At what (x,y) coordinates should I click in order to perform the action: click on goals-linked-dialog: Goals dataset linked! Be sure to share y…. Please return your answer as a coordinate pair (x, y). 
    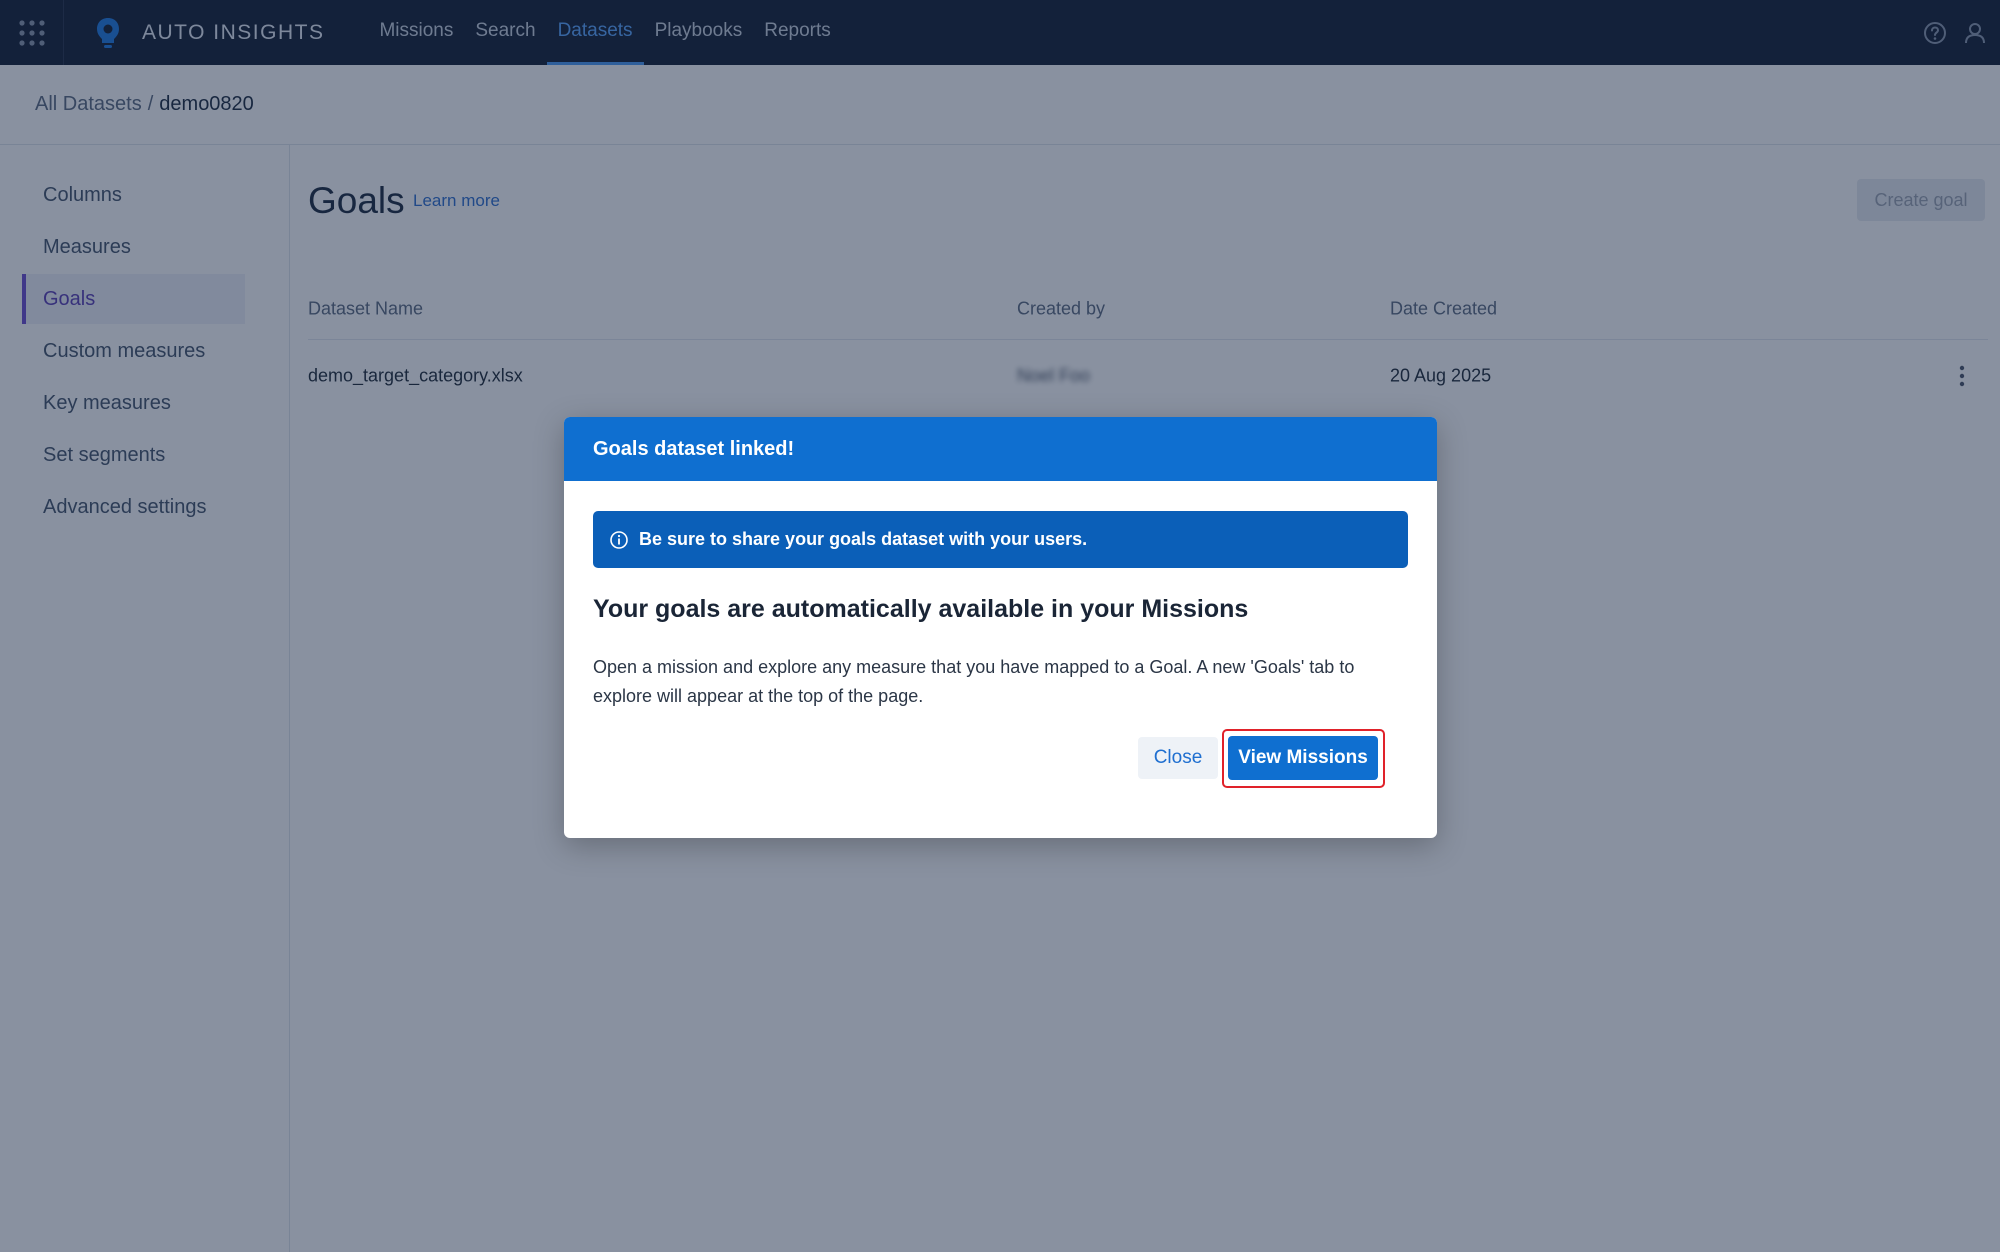
    Looking at the image, I should click on (1000, 627).